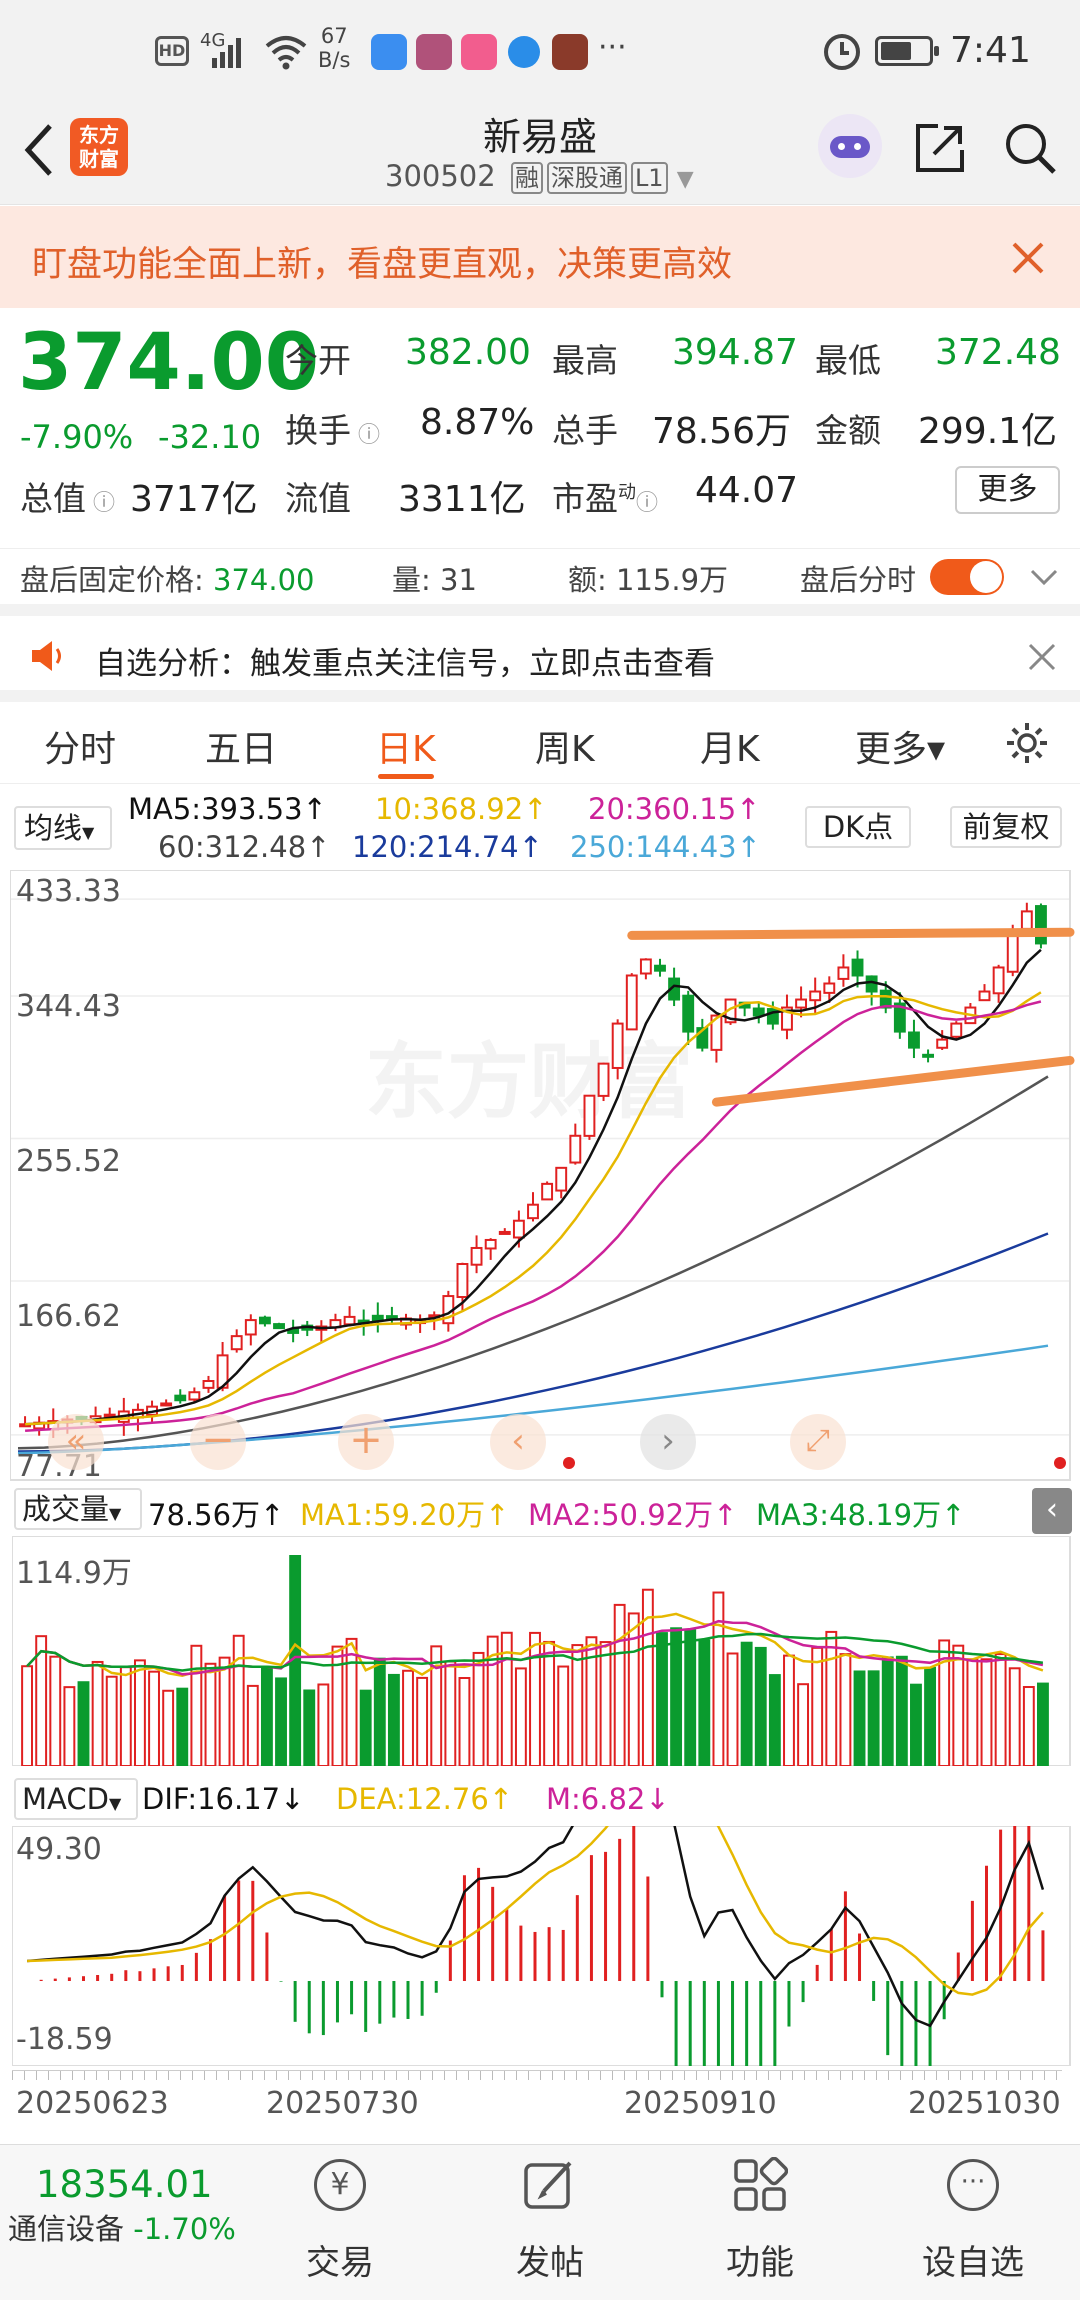 The width and height of the screenshot is (1080, 2300). Describe the element at coordinates (40, 150) in the screenshot. I see `back-arrow-icon` at that location.